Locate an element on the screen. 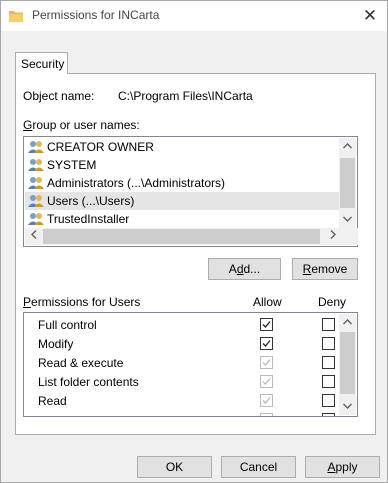  deny-header: Deny is located at coordinates (332, 302).